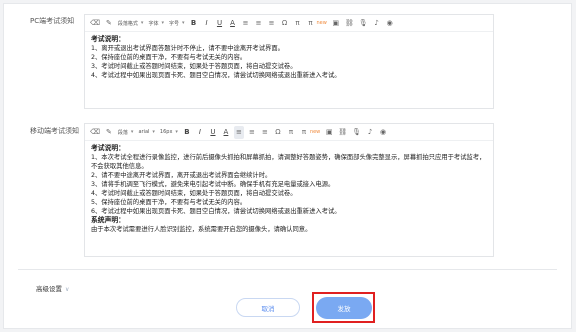 The image size is (576, 332). I want to click on mobile-notice-line: 2、请不要中途离开考试界面，离开或退出考试界面会继续计时。, so click(181, 175).